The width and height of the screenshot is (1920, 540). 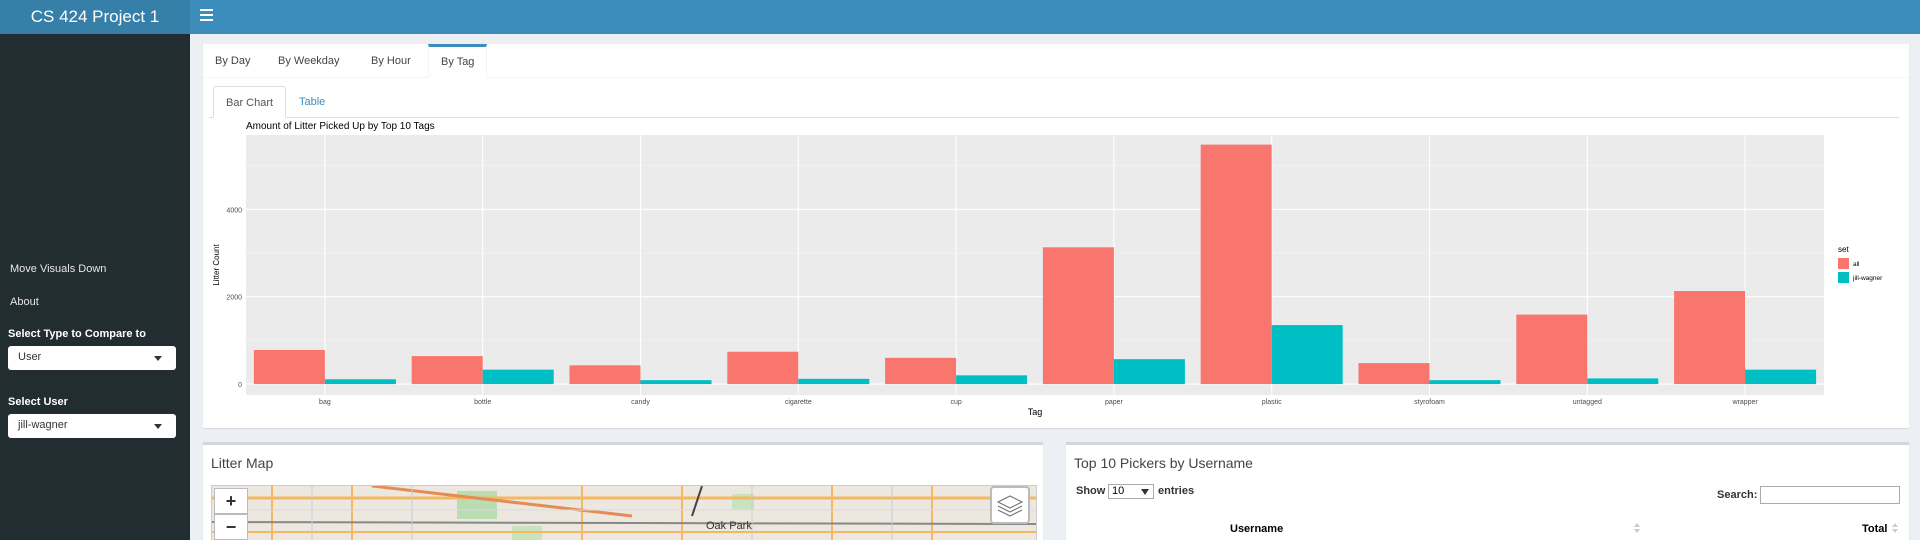 I want to click on map-place-label: Oak Park, so click(x=729, y=526).